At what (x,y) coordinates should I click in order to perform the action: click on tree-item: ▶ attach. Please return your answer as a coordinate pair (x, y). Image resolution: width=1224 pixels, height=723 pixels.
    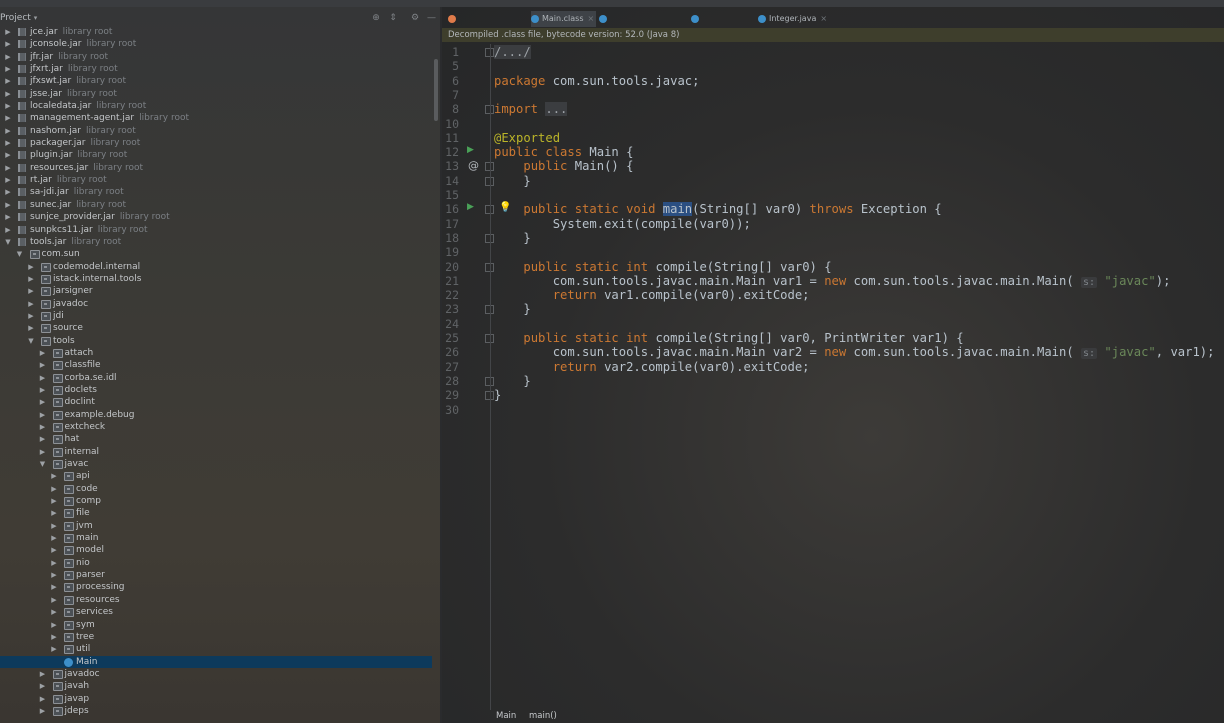
    Looking at the image, I should click on (216, 353).